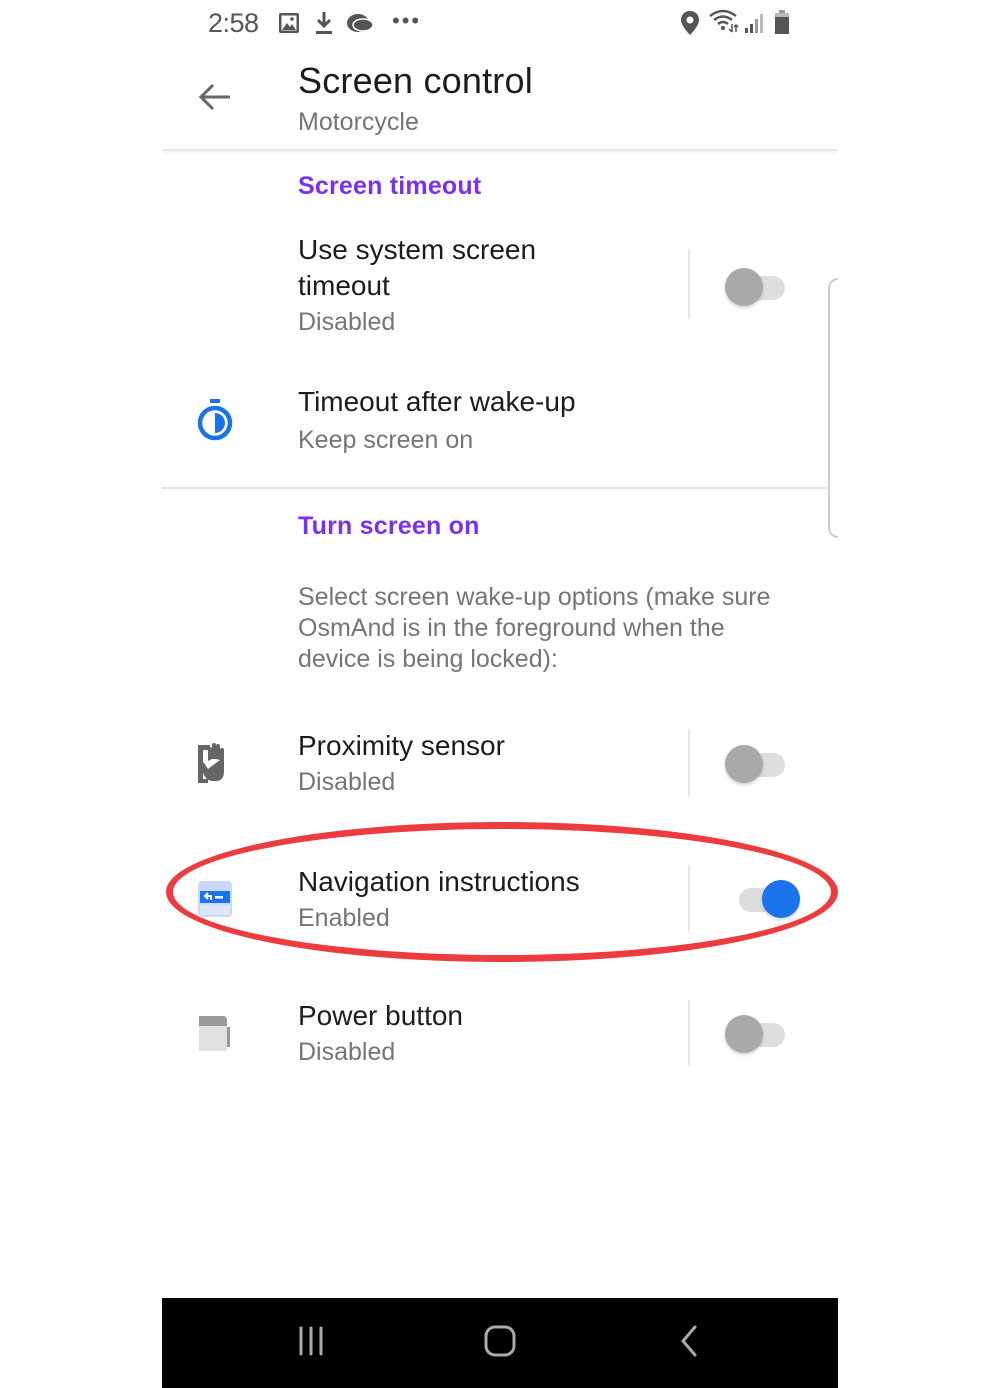 This screenshot has width=1000, height=1388. I want to click on download-icon, so click(324, 25).